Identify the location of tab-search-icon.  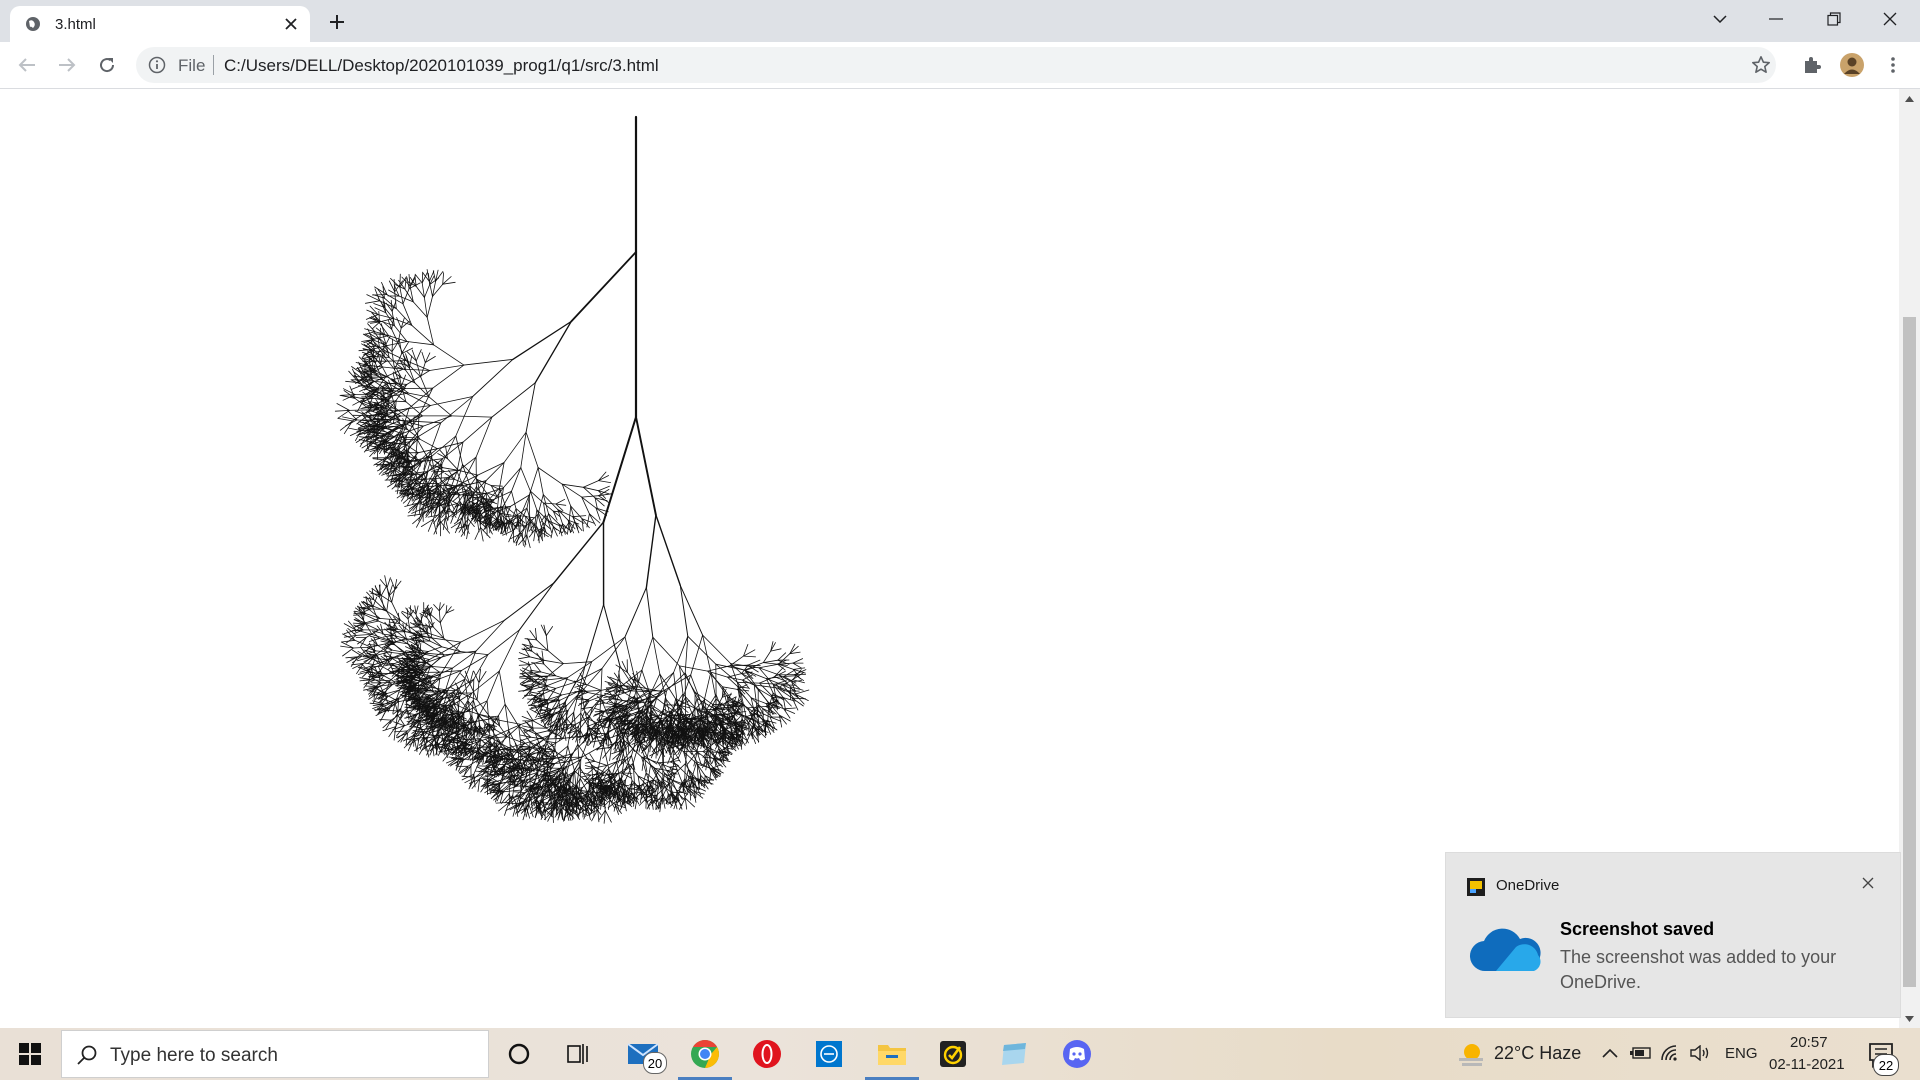
(1720, 19).